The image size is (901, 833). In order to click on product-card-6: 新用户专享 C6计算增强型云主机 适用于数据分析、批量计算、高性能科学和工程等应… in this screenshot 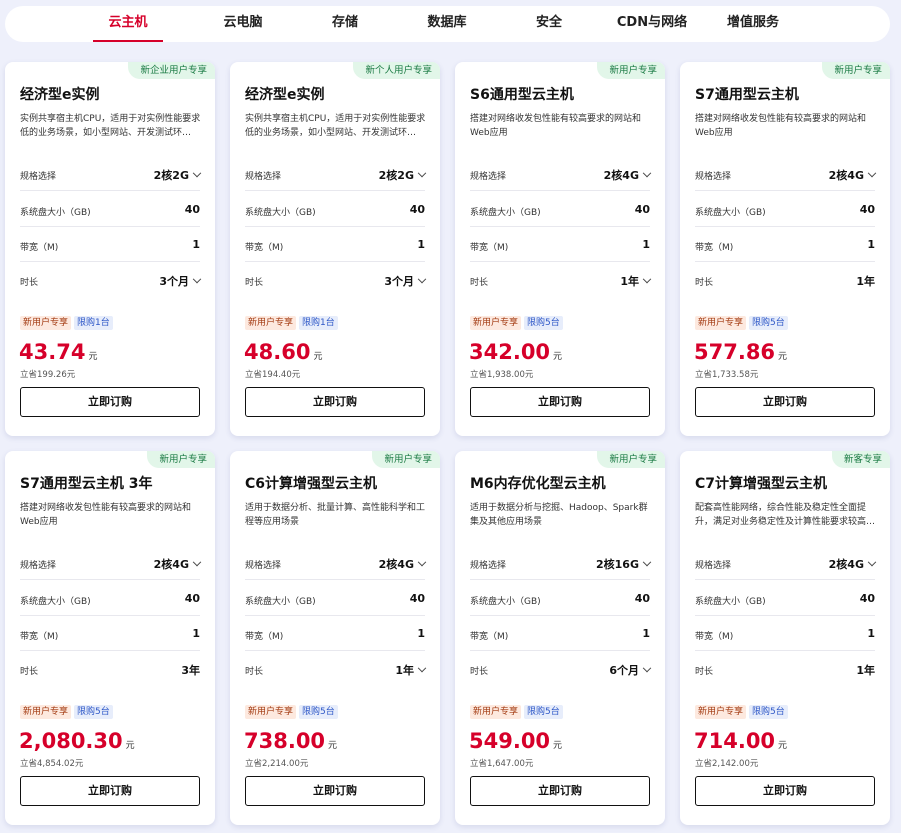, I will do `click(335, 638)`.